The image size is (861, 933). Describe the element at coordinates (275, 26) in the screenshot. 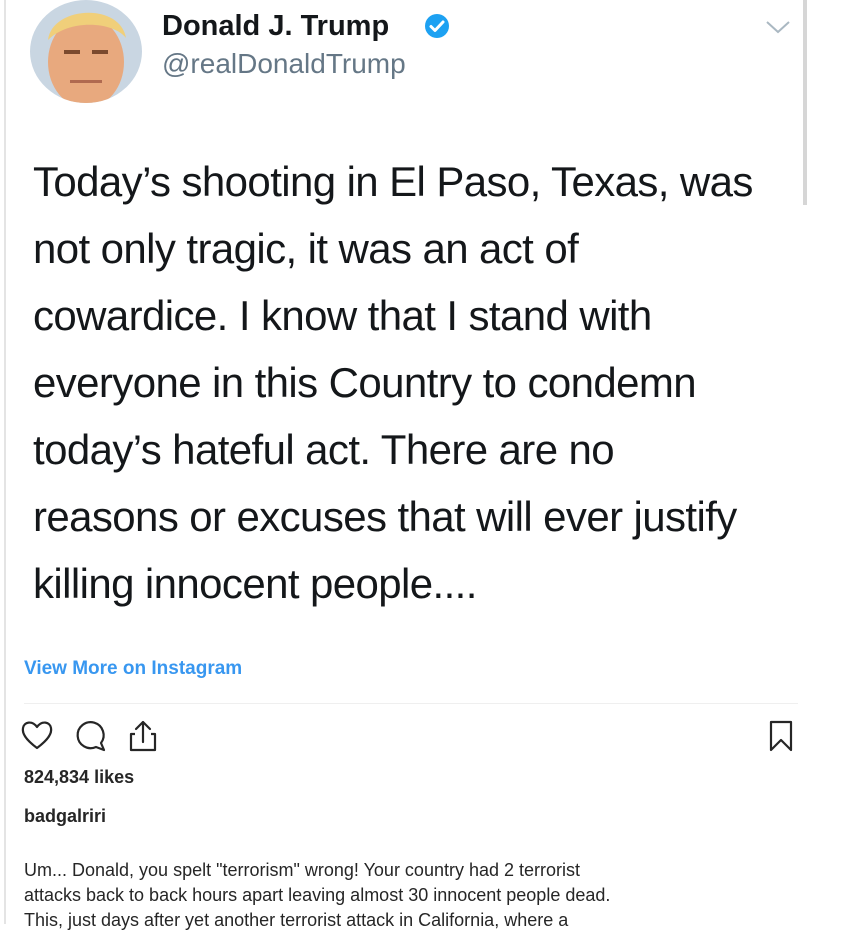

I see `author-name: Donald J. Trump` at that location.